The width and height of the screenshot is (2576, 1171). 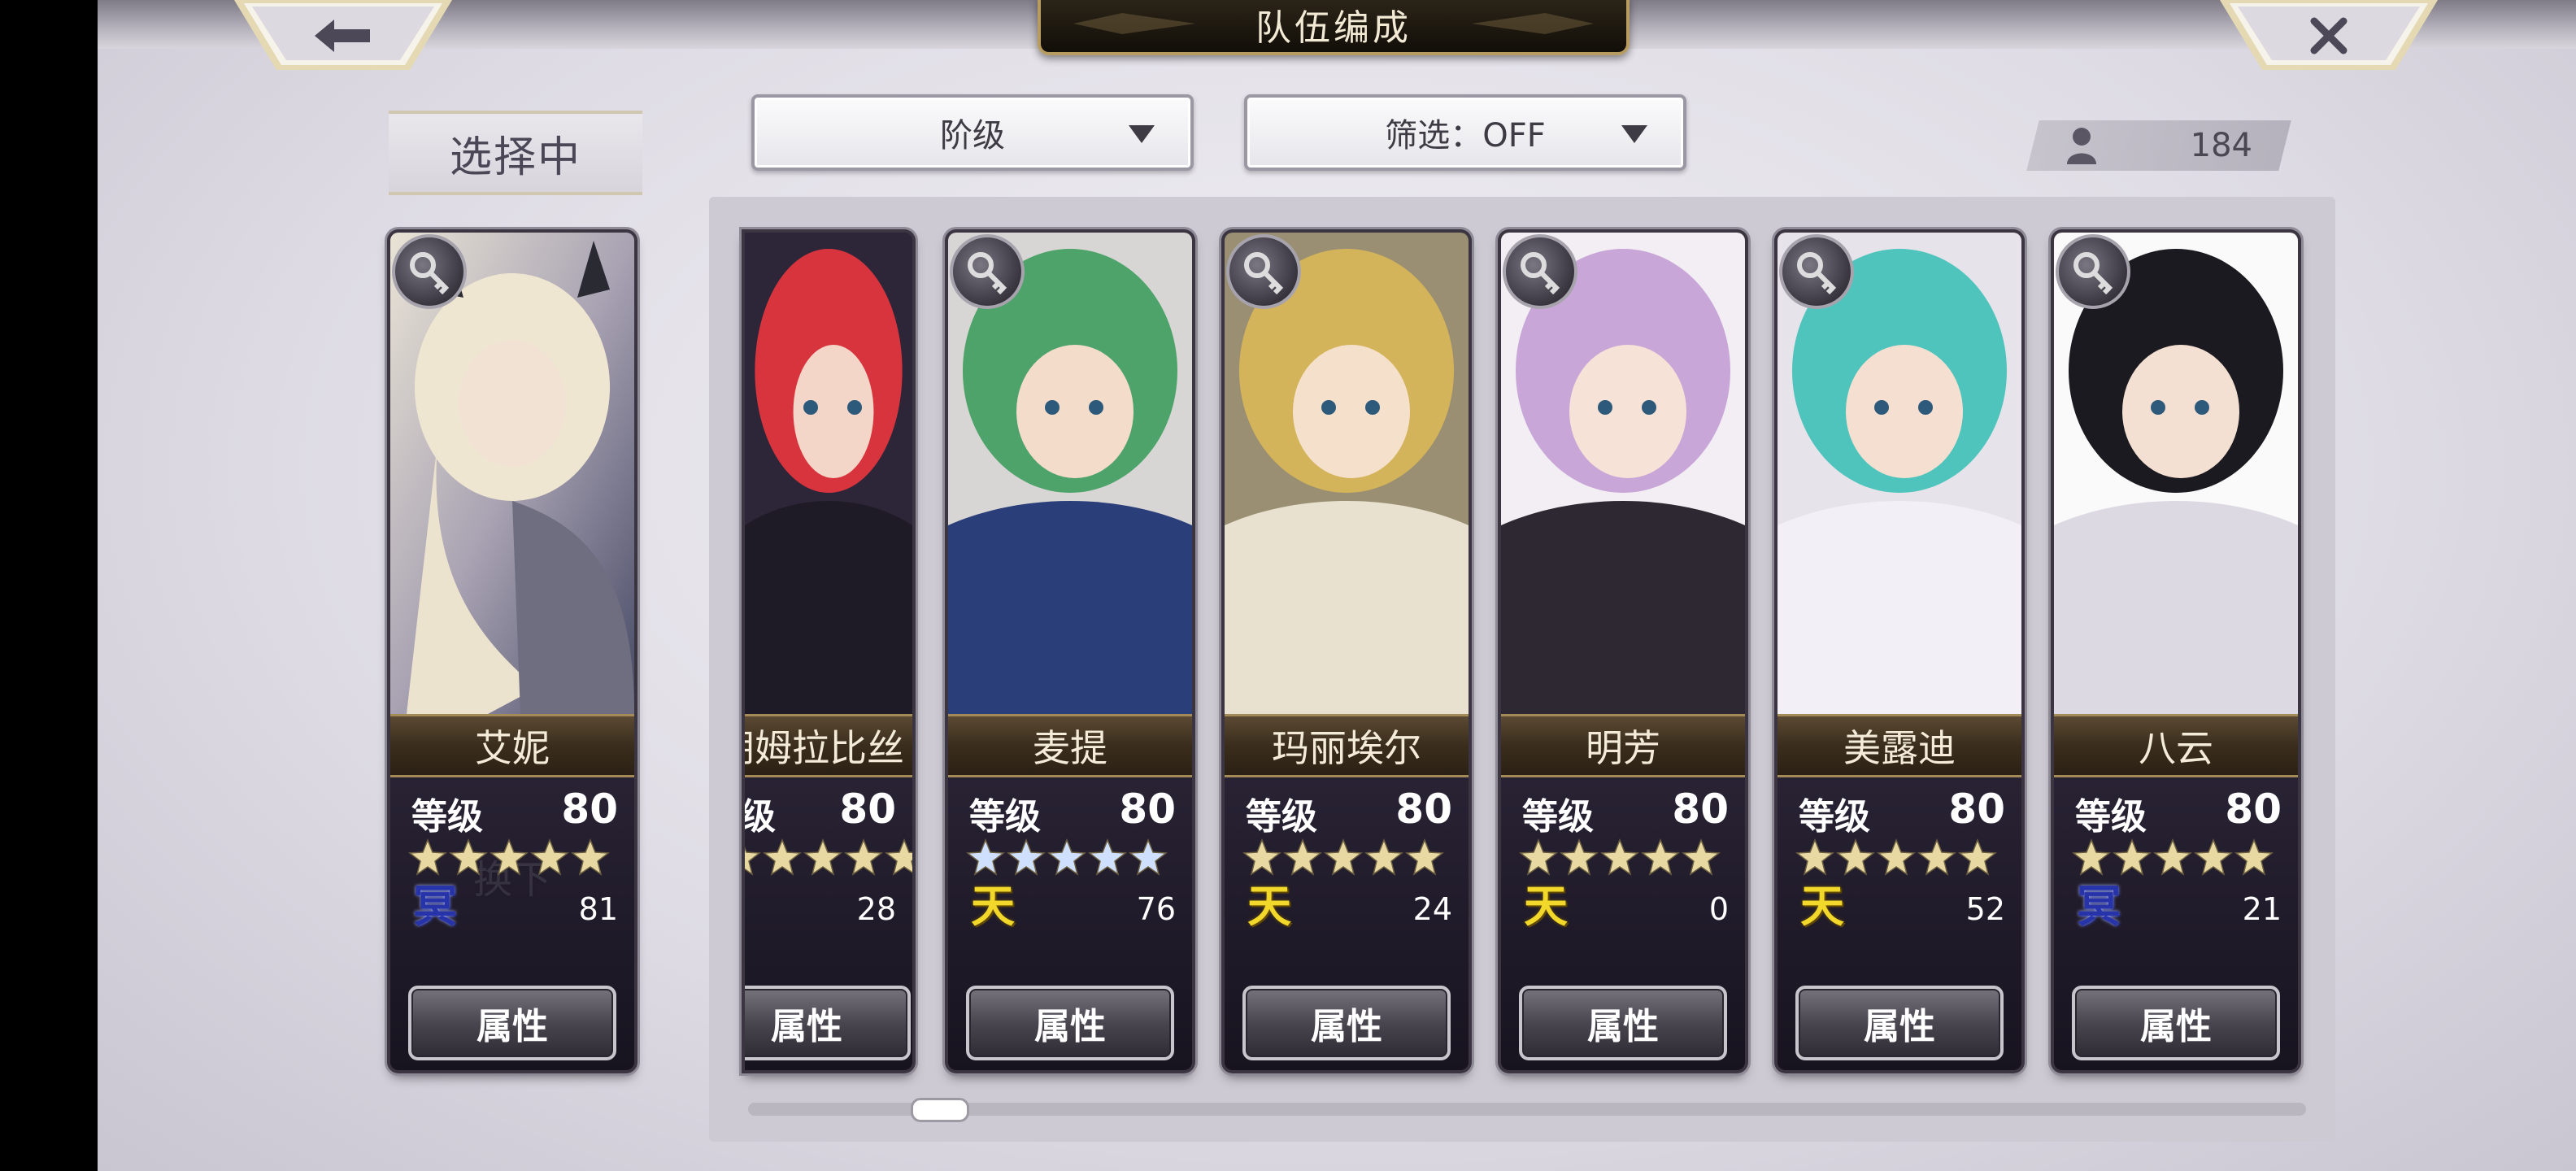 What do you see at coordinates (2082, 146) in the screenshot?
I see `person-icon` at bounding box center [2082, 146].